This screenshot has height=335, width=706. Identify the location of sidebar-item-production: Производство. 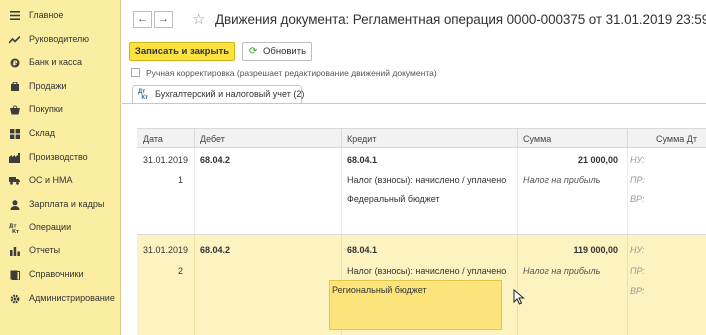
(60, 158).